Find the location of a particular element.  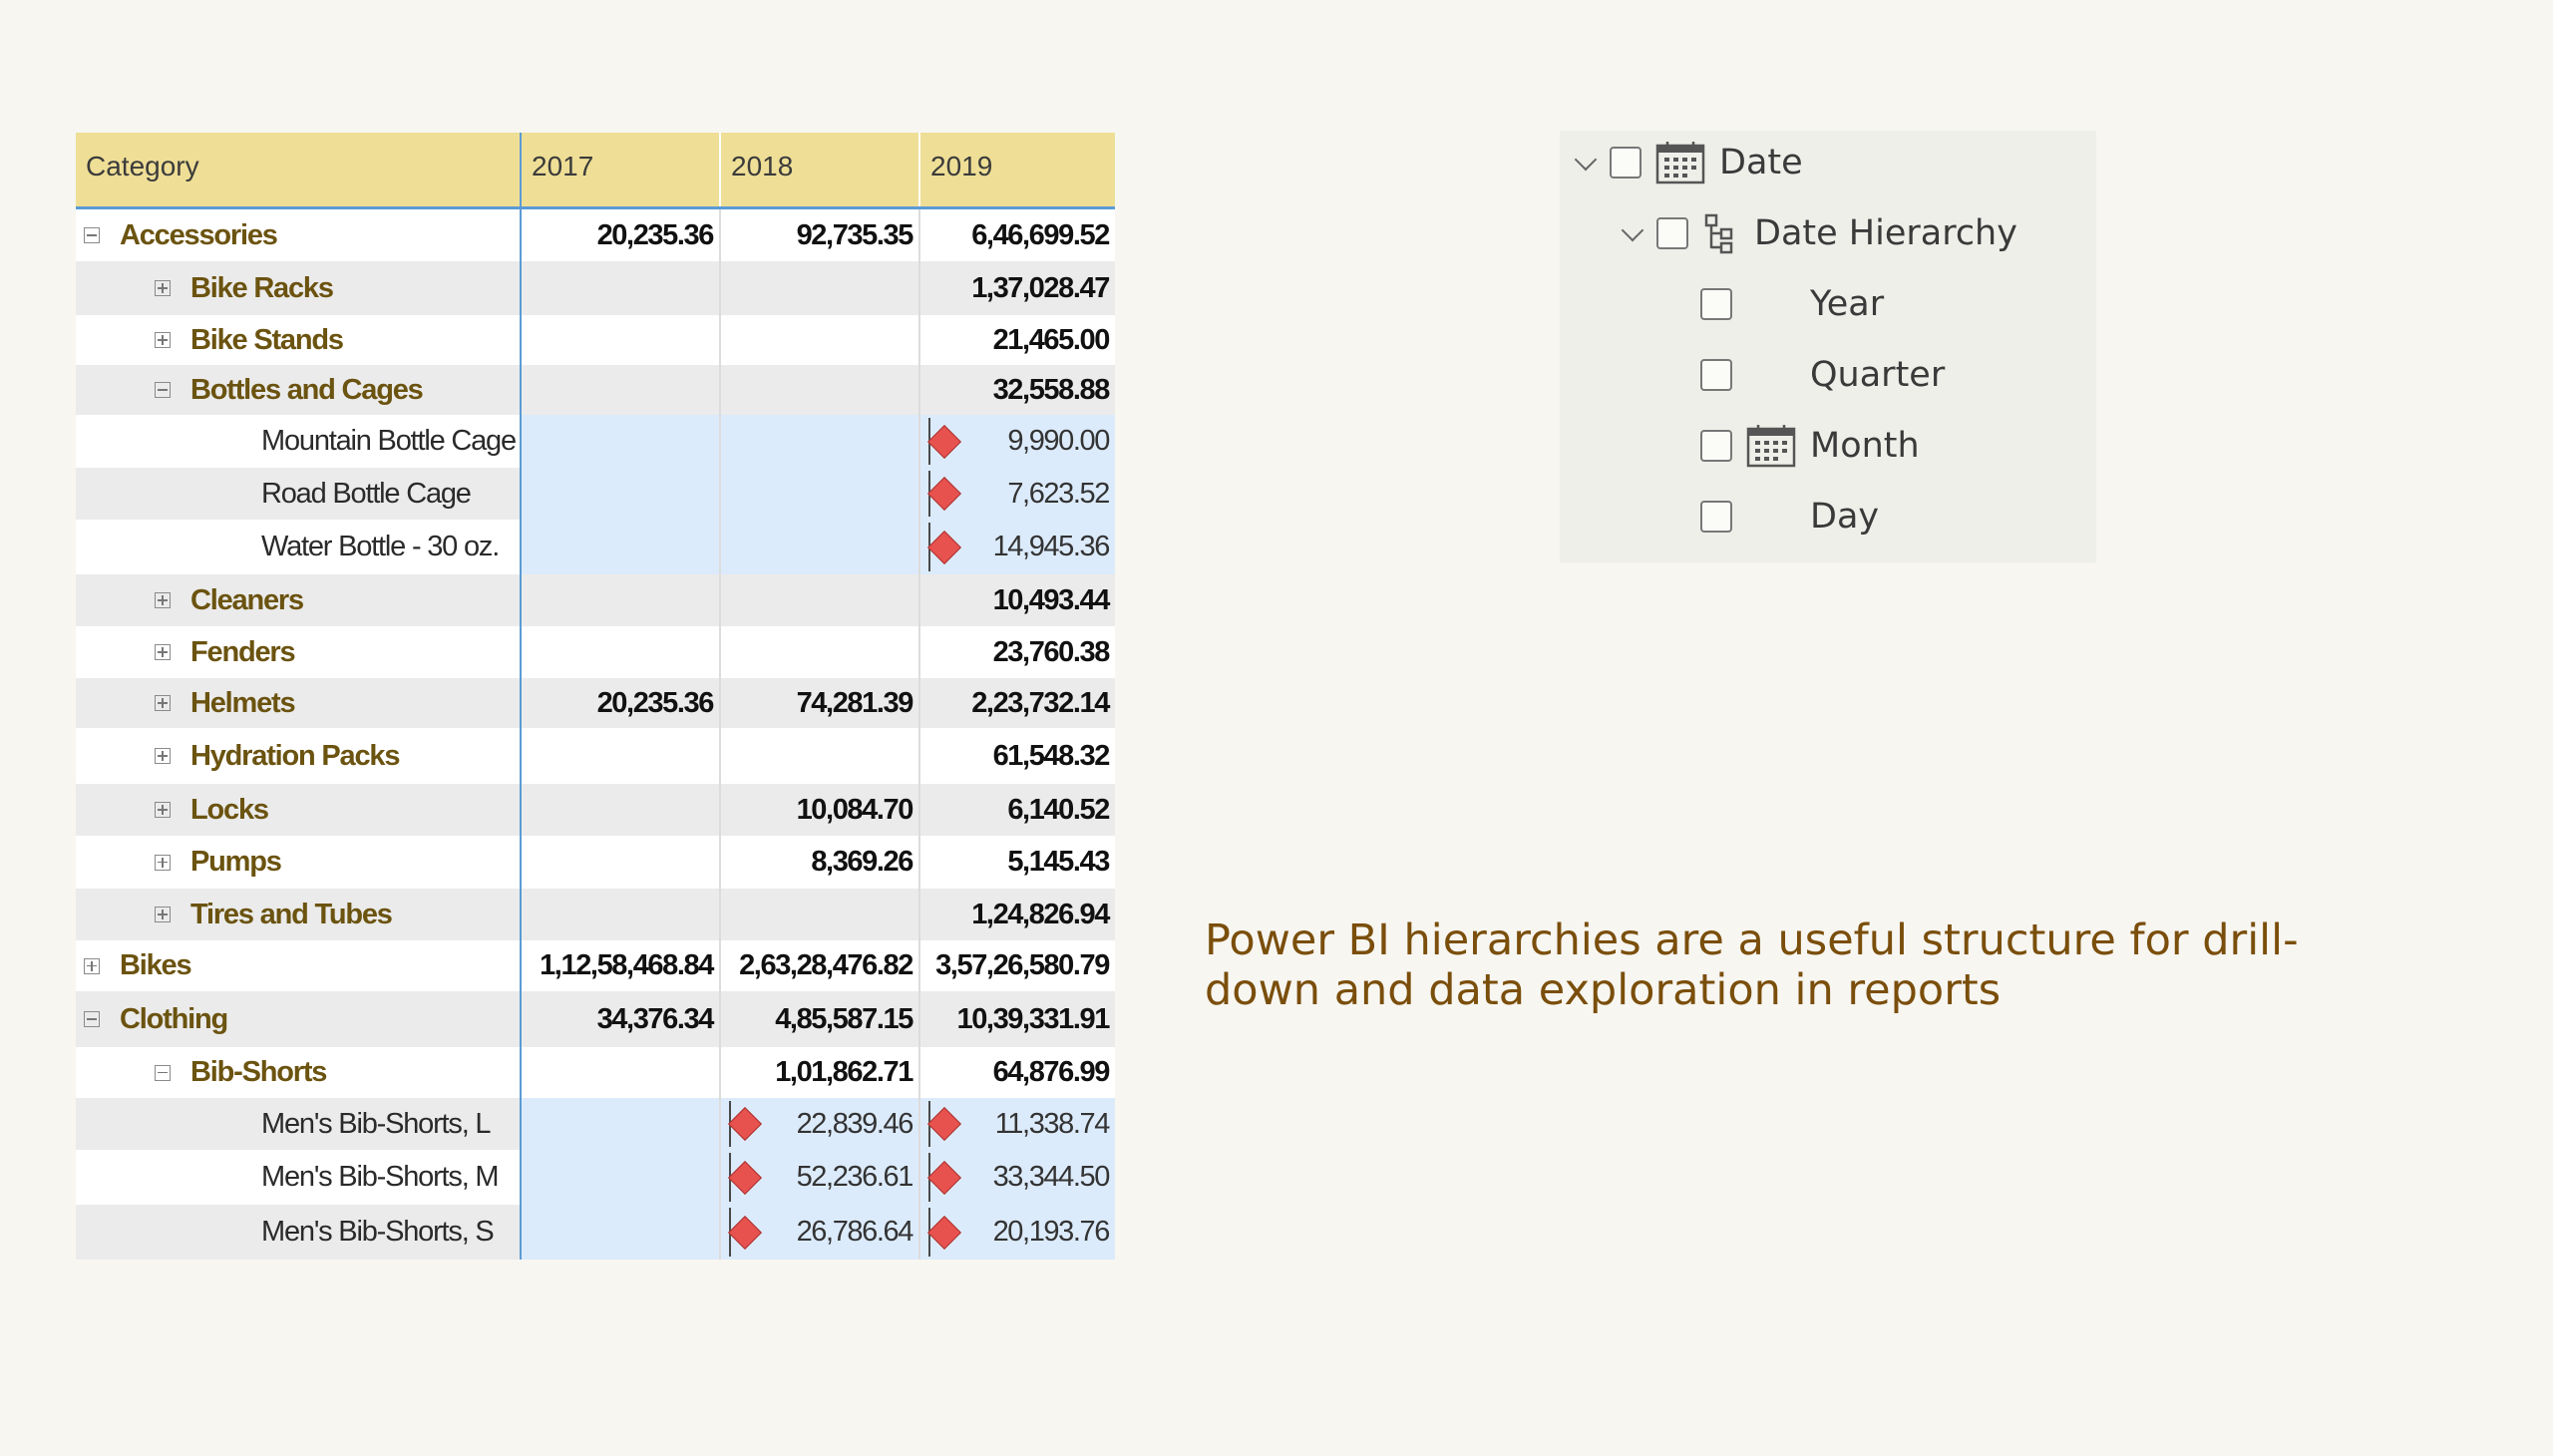

row-header-cell: Bottles and Cages is located at coordinates (299, 390).